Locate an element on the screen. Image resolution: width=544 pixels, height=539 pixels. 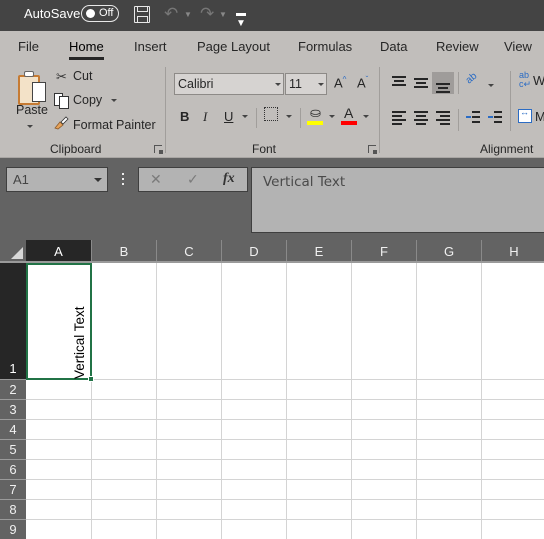
cancel-icon: ✕ is located at coordinates (156, 179).